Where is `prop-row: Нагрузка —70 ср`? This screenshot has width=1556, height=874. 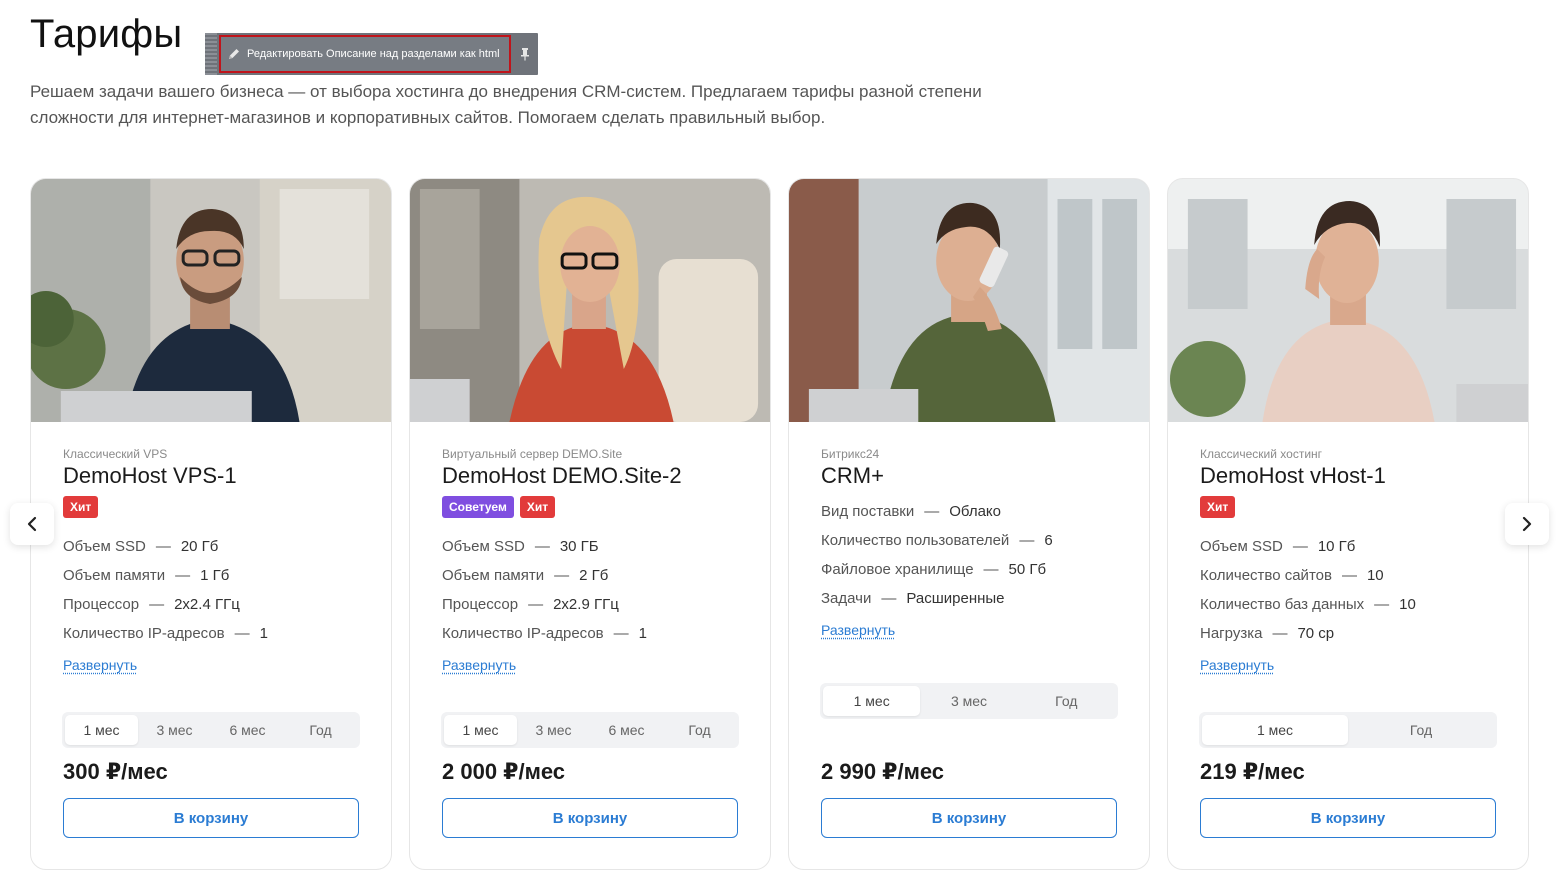
prop-row: Нагрузка —70 ср is located at coordinates (1348, 639).